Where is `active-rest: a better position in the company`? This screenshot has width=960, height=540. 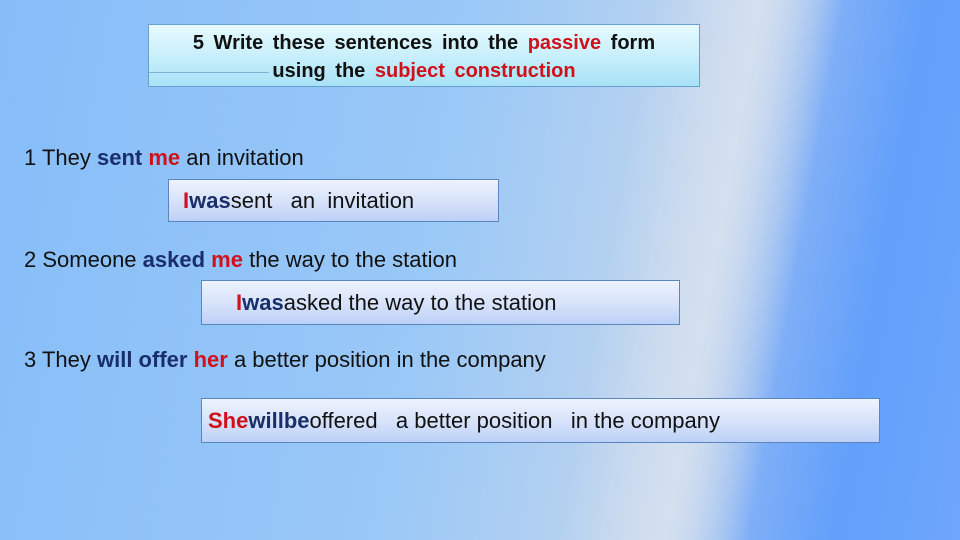
active-rest: a better position in the company is located at coordinates (386, 359).